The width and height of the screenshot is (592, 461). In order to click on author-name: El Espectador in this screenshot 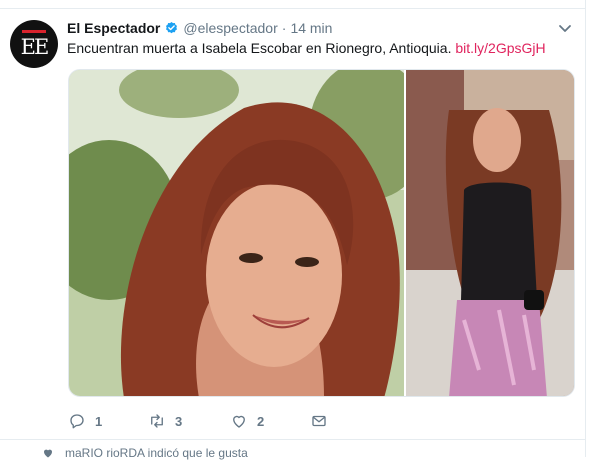, I will do `click(113, 28)`.